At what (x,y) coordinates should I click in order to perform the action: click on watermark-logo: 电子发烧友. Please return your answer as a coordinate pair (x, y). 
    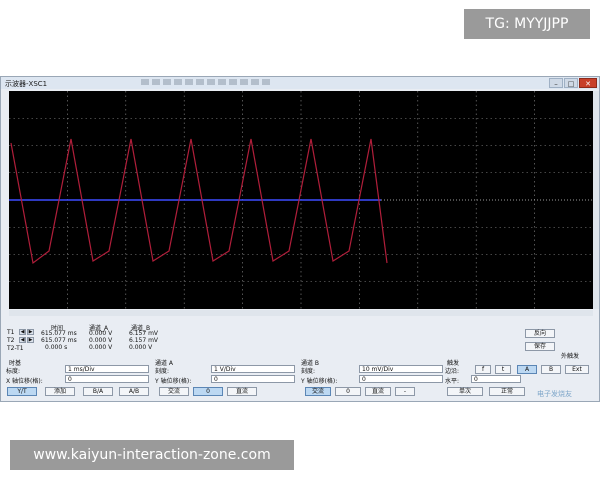
    Looking at the image, I should click on (554, 394).